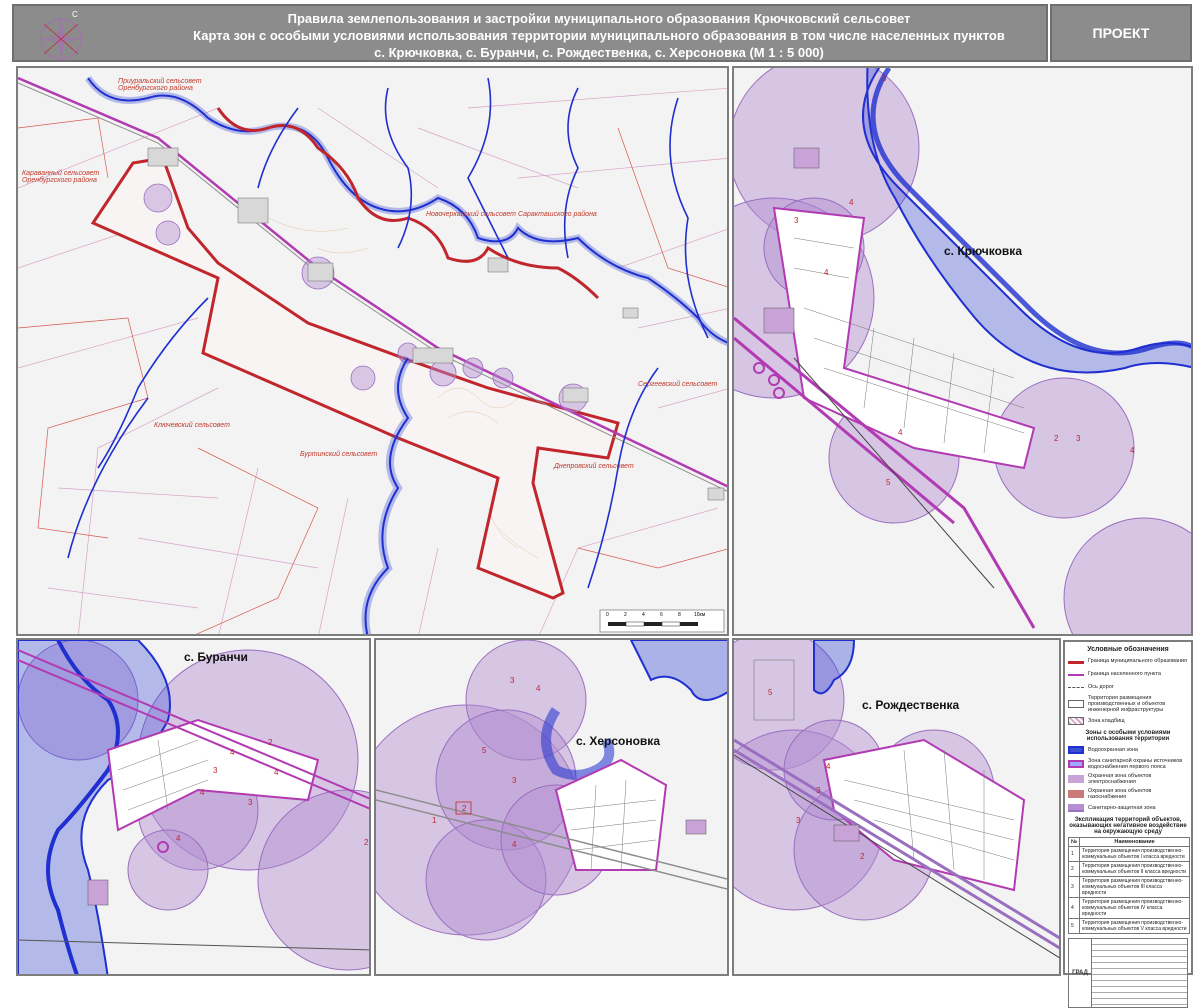 The image size is (1200, 1008). What do you see at coordinates (1074, 869) in the screenshot?
I see `table-cell-num: 2` at bounding box center [1074, 869].